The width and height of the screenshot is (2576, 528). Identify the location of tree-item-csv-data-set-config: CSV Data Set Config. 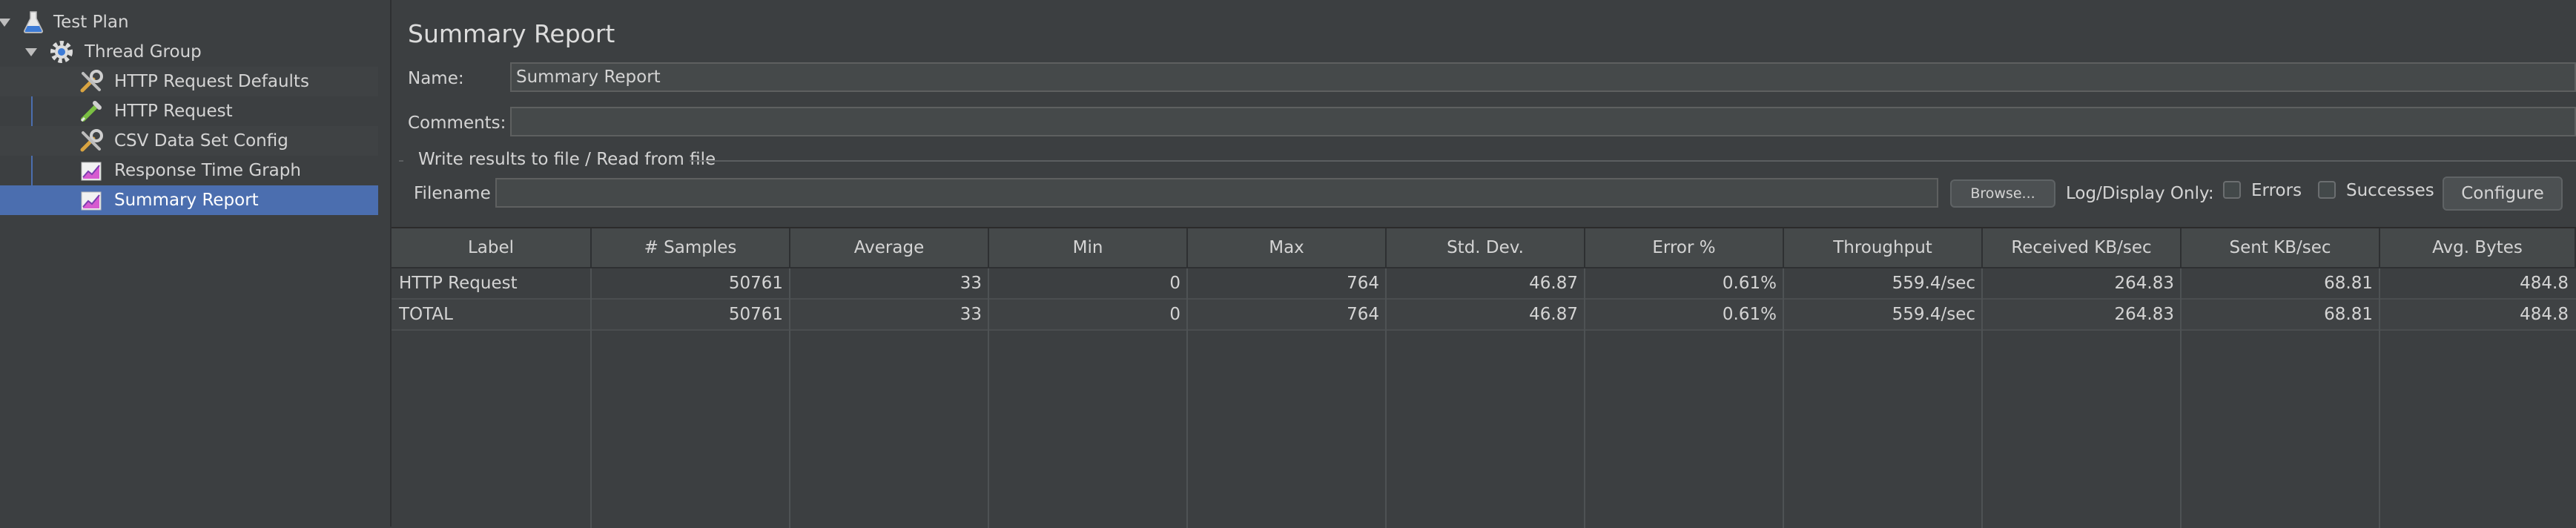
(189, 141).